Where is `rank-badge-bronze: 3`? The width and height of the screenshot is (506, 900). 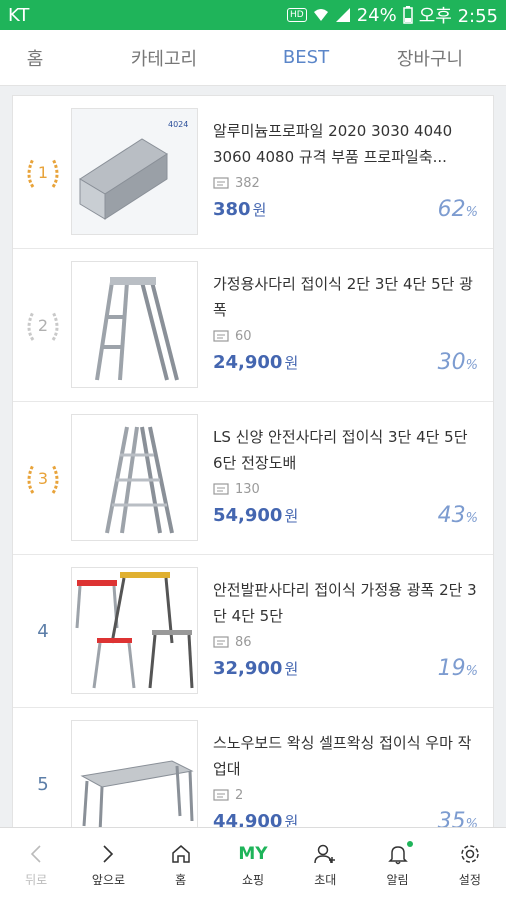 rank-badge-bronze: 3 is located at coordinates (43, 478).